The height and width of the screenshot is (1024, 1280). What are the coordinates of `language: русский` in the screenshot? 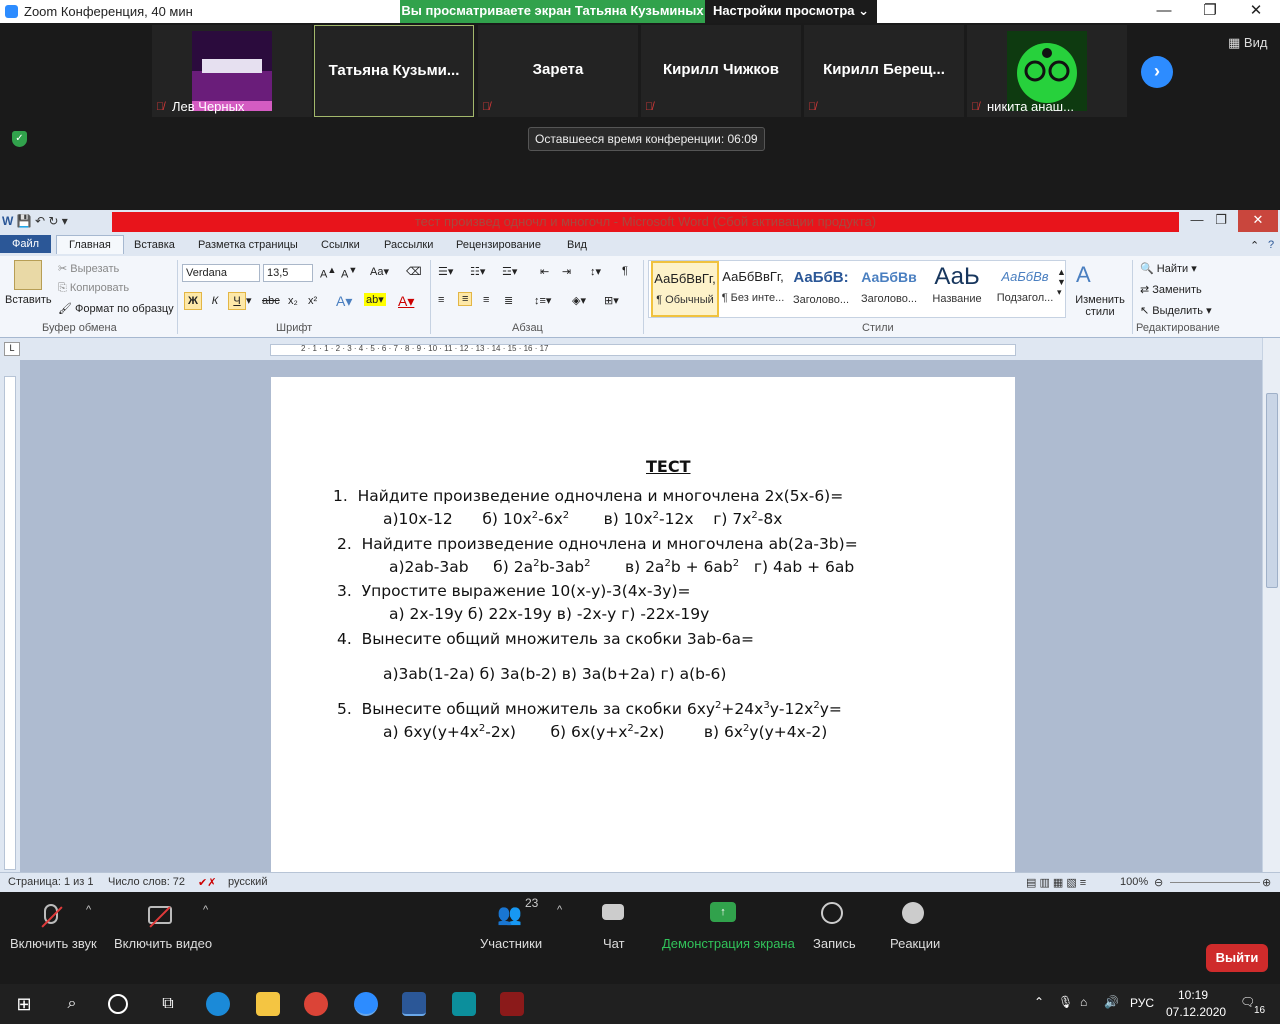 It's located at (247, 882).